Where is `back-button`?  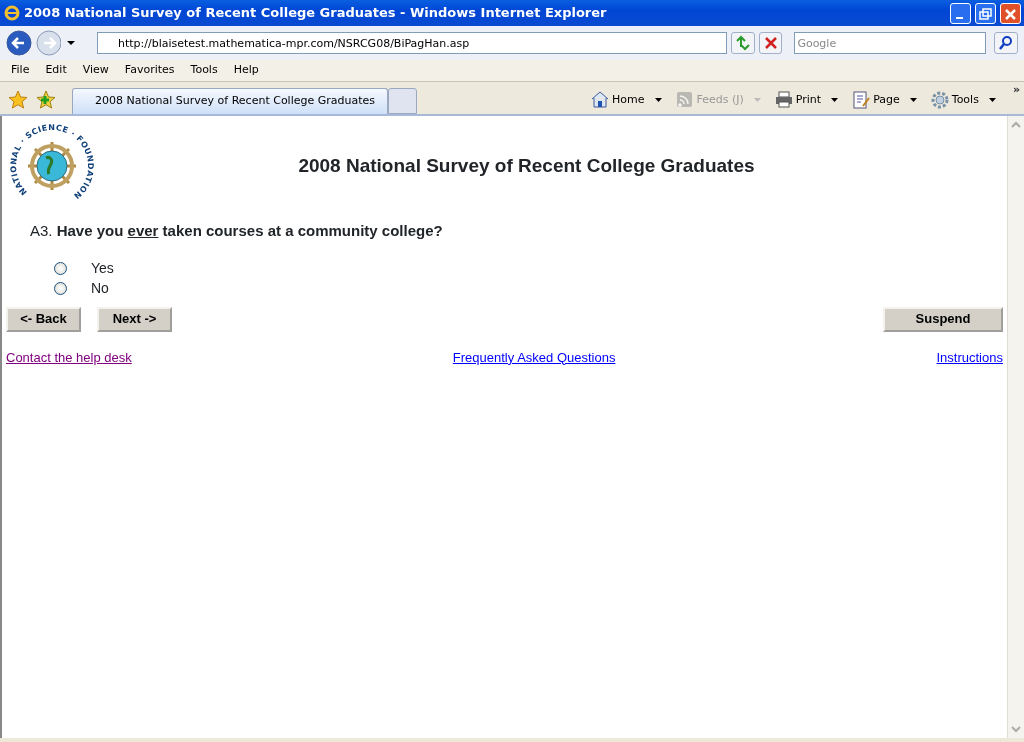
back-button is located at coordinates (19, 43).